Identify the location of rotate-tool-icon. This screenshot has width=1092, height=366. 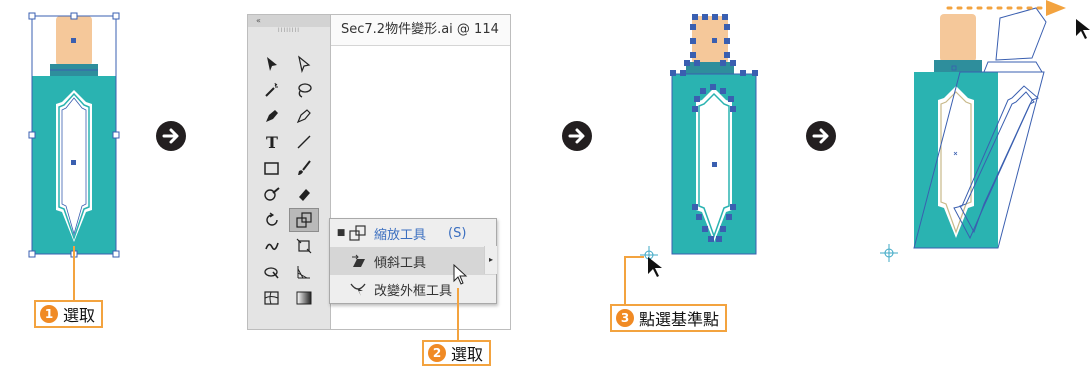
(272, 220).